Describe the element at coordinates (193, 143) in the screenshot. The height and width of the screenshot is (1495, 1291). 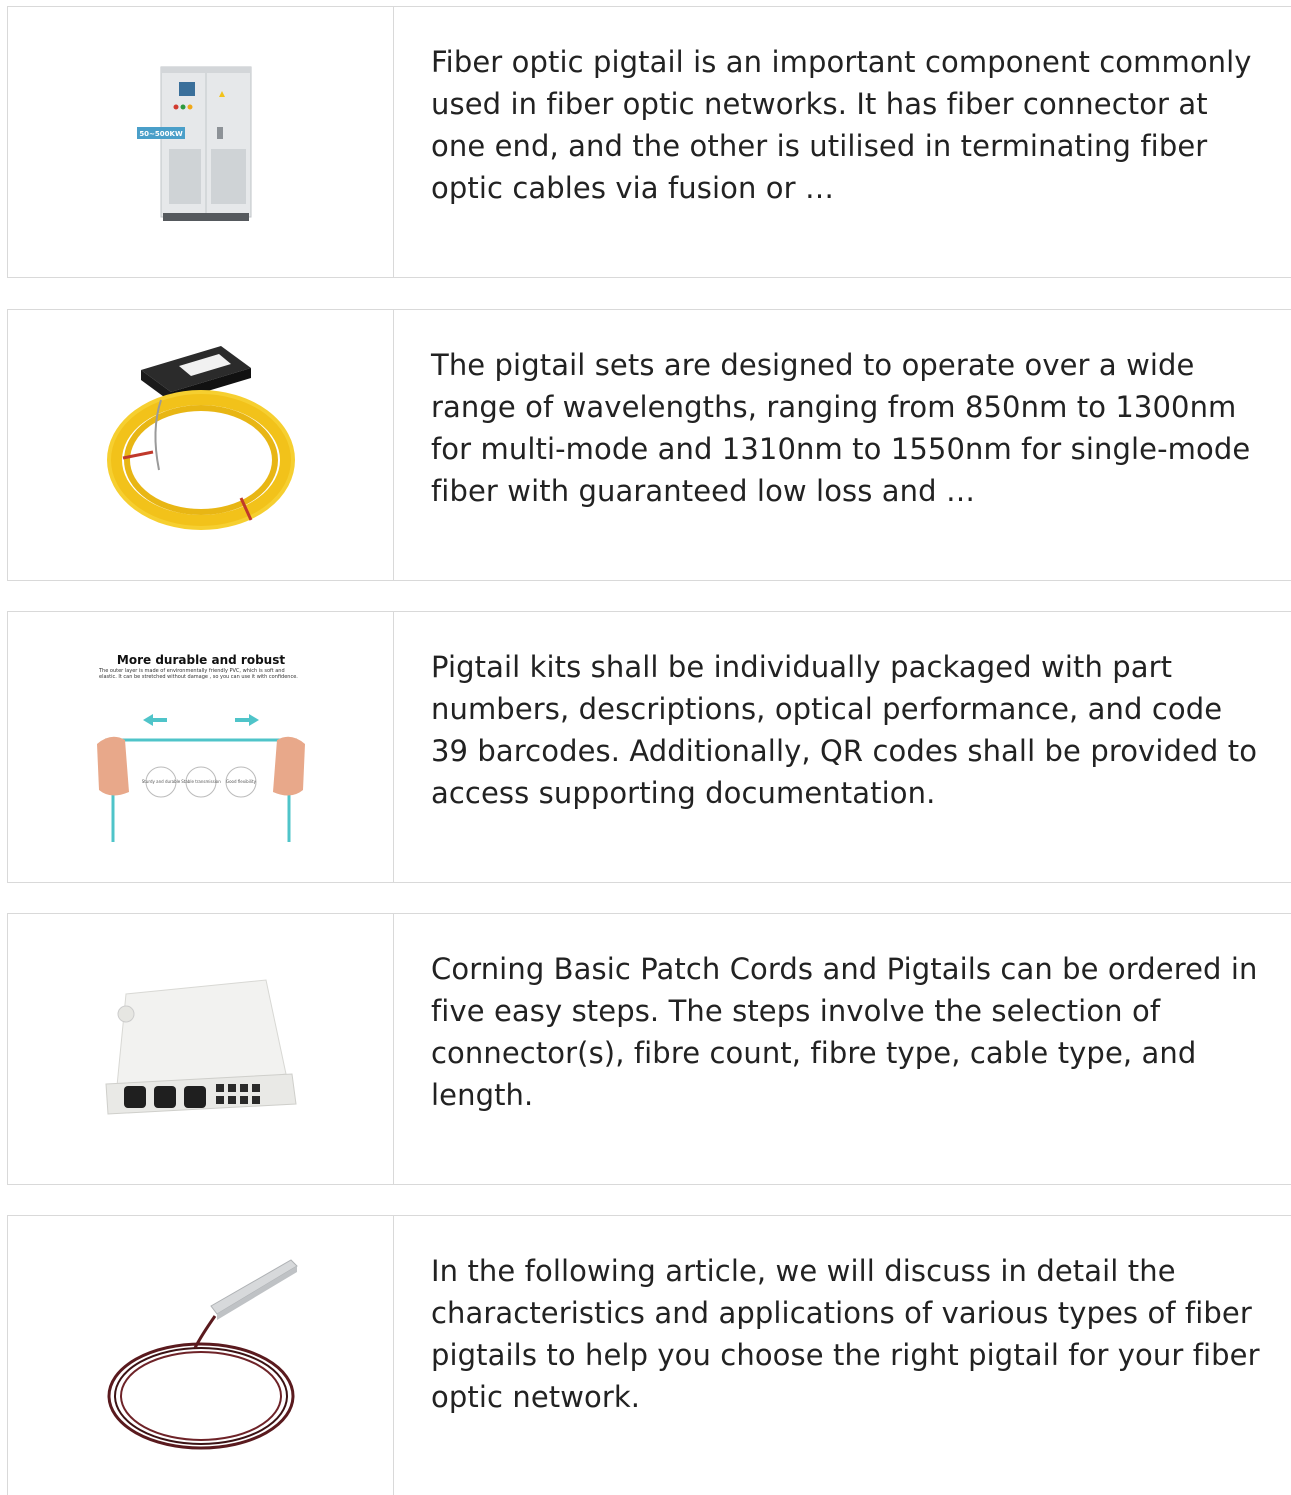
I see `power-cabinet-icon: 50~500KW` at that location.